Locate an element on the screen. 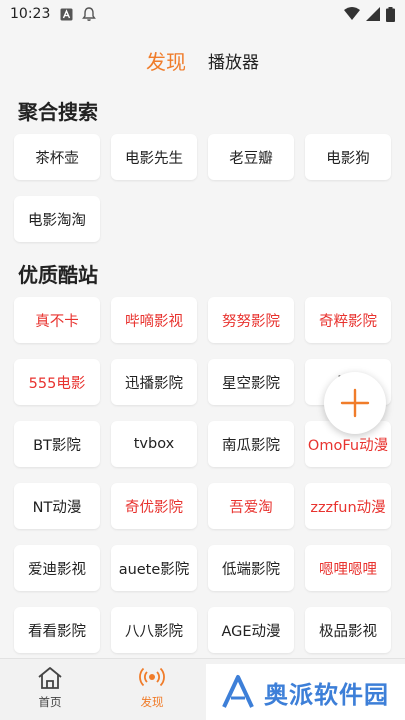 The height and width of the screenshot is (720, 405). section-title-quality-sites: 优质酷站 is located at coordinates (58, 275).